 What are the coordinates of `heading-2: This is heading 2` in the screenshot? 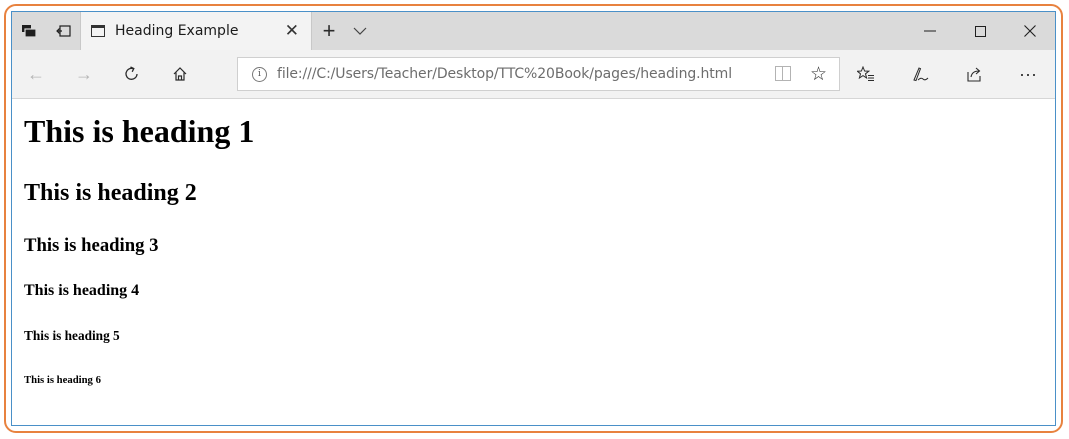 It's located at (110, 193).